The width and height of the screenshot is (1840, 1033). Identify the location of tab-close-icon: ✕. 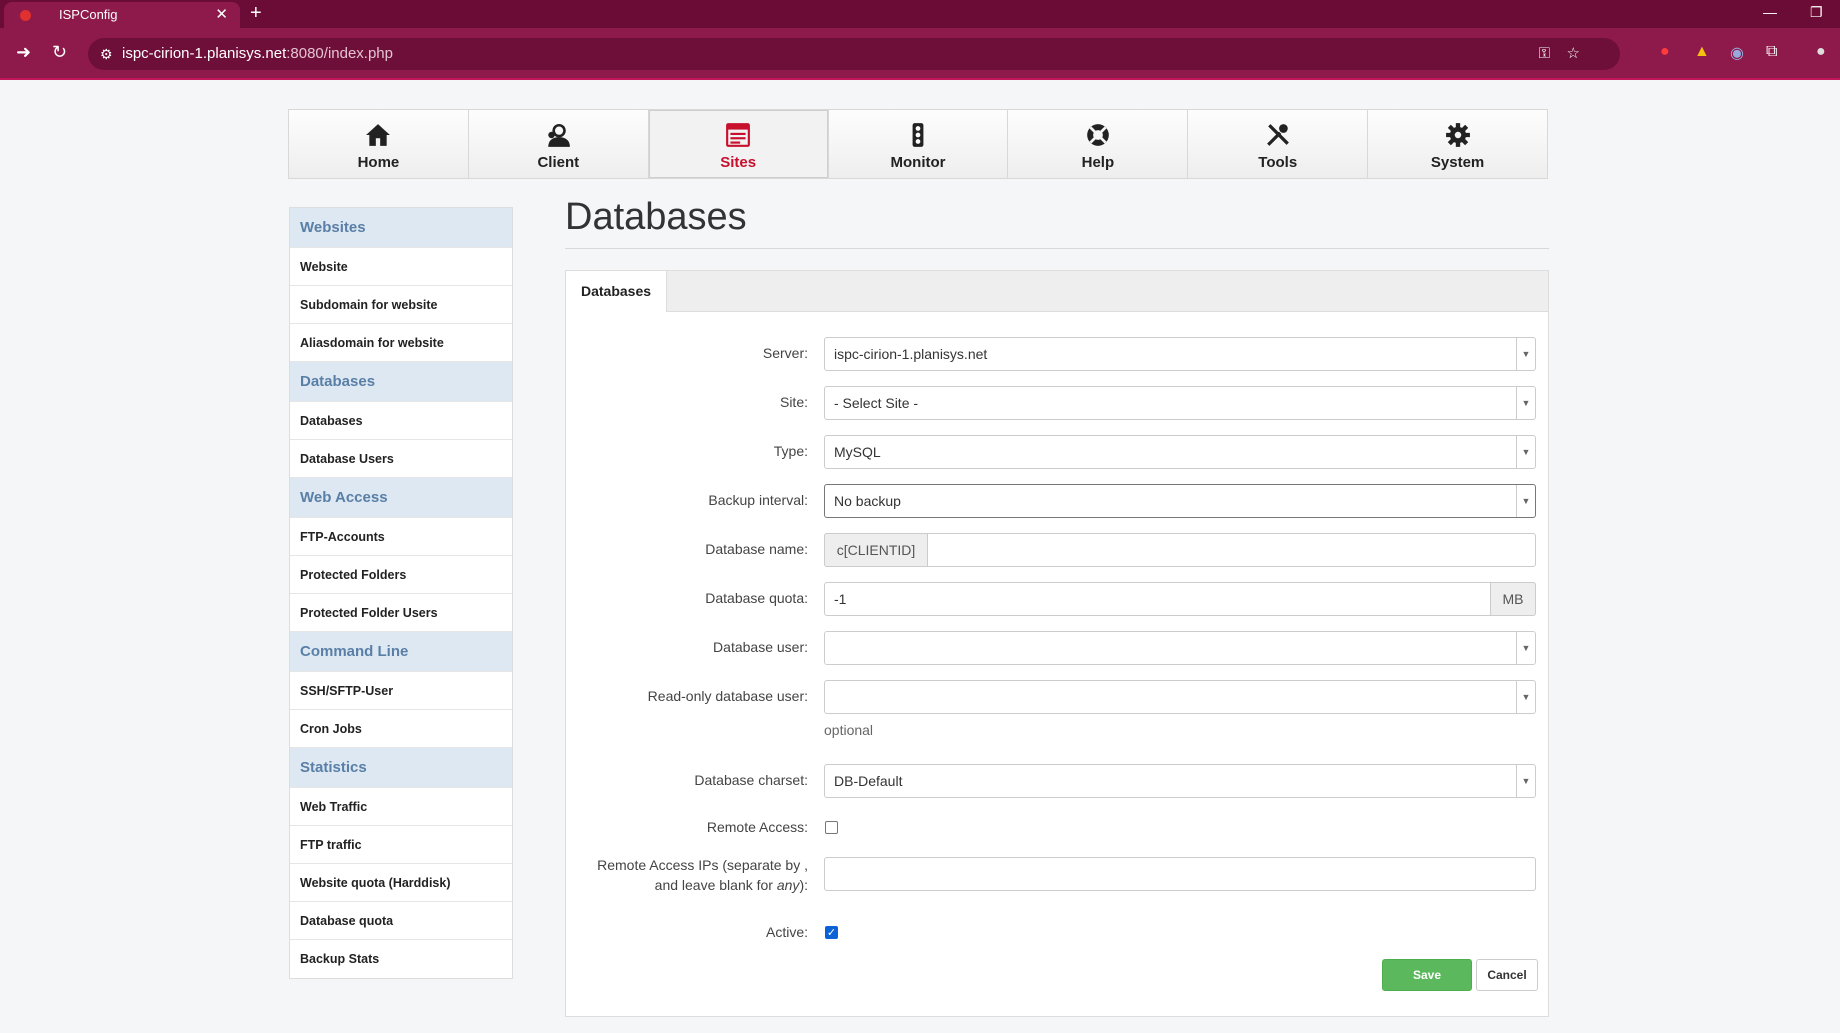
(221, 15).